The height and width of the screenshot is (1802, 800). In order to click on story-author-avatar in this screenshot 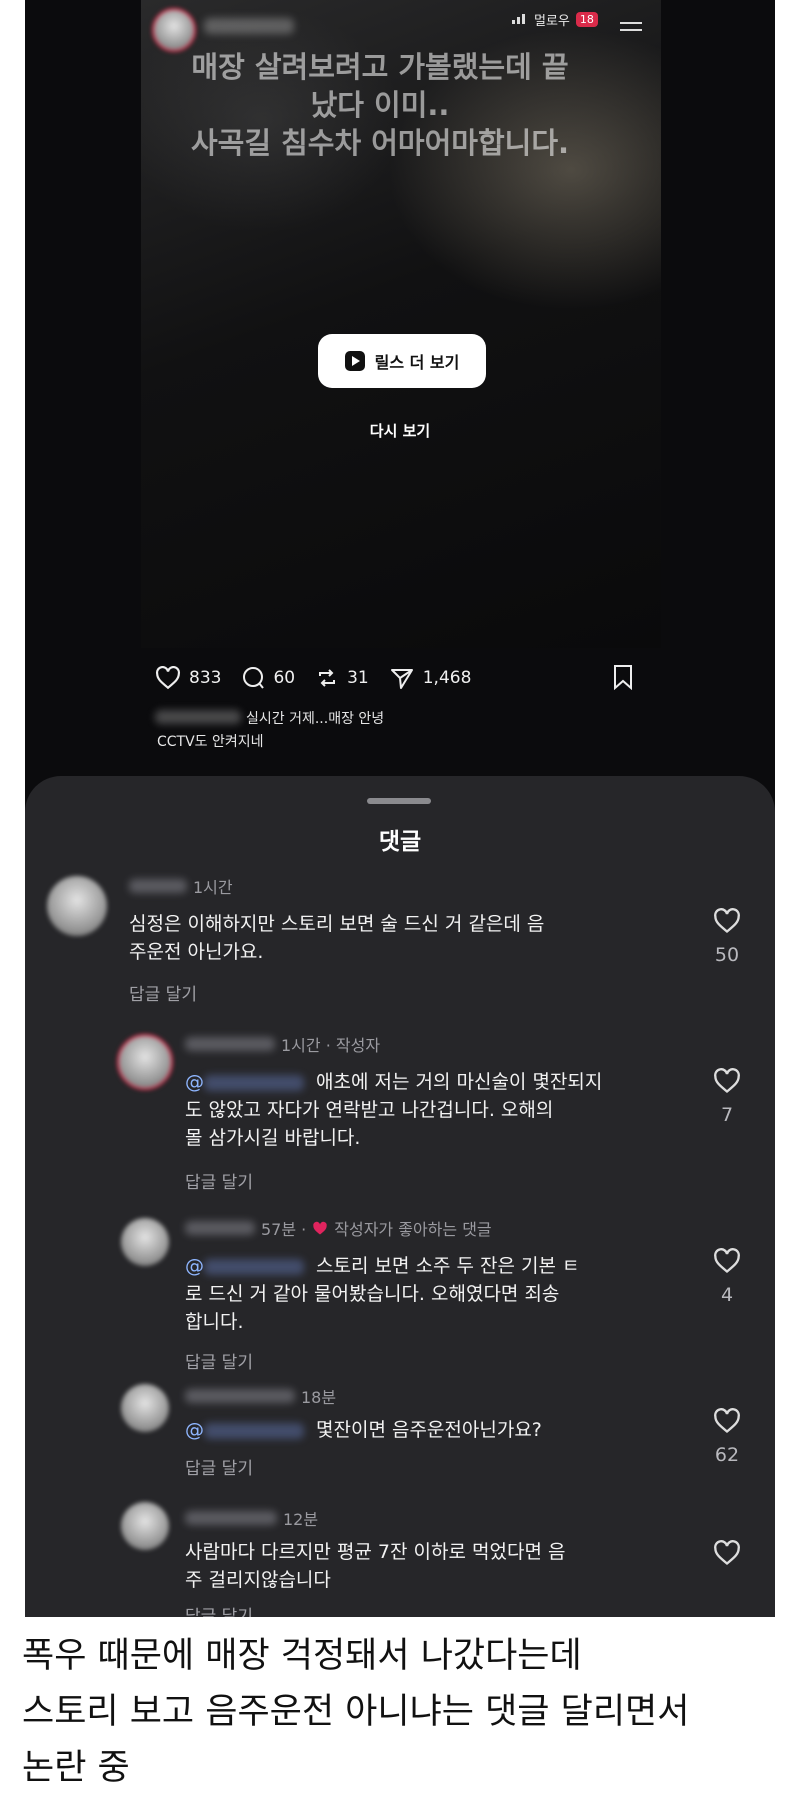, I will do `click(174, 30)`.